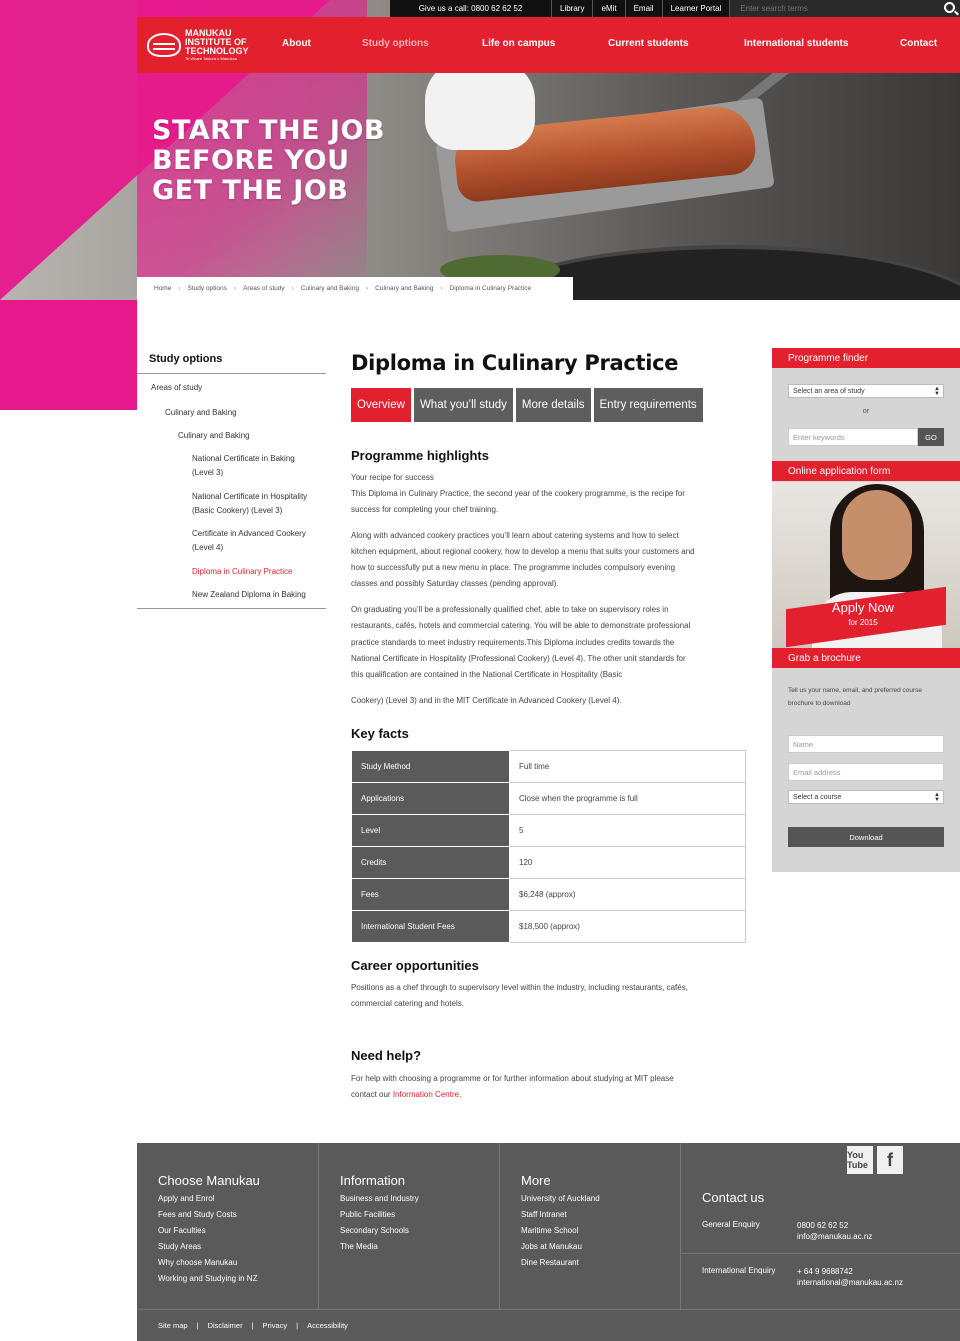 This screenshot has width=960, height=1341. Describe the element at coordinates (866, 772) in the screenshot. I see `email-field: Email address` at that location.